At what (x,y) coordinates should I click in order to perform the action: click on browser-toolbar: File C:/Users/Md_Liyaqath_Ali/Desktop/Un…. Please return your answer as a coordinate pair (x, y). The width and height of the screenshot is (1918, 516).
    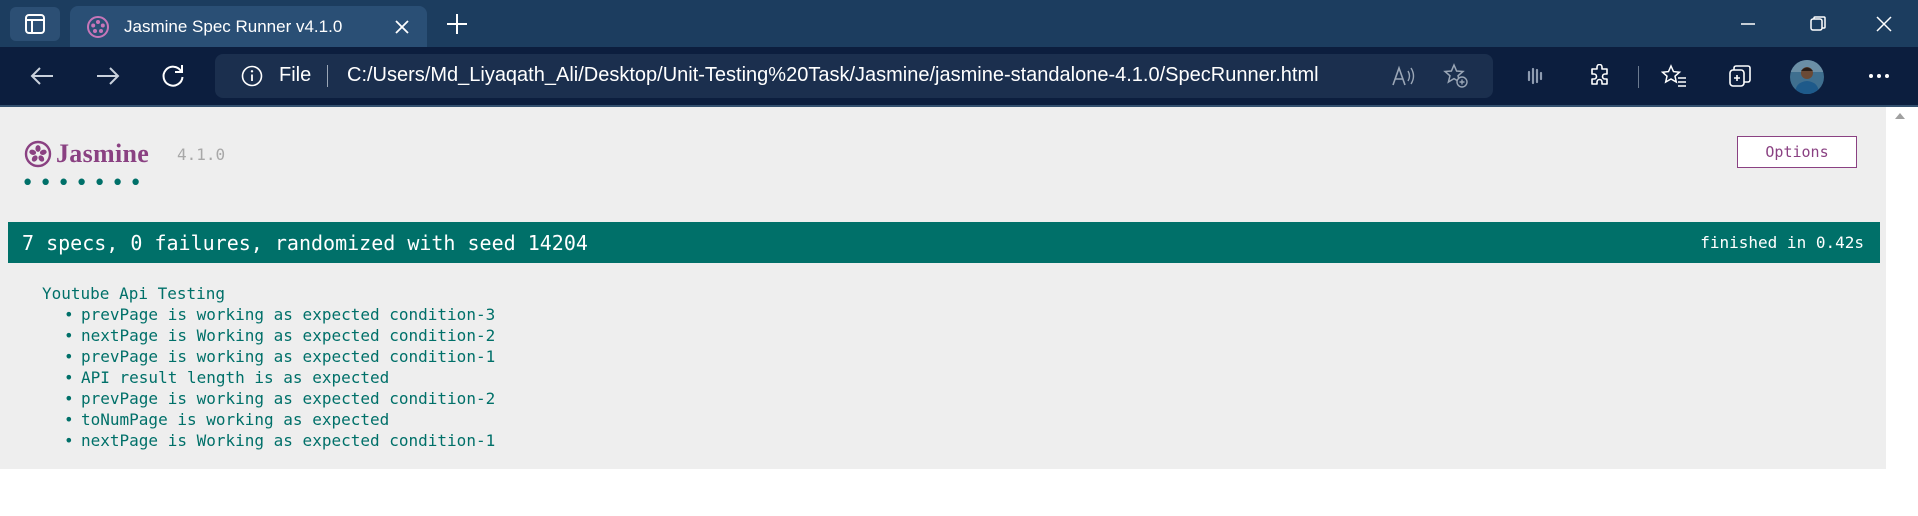
    Looking at the image, I should click on (959, 77).